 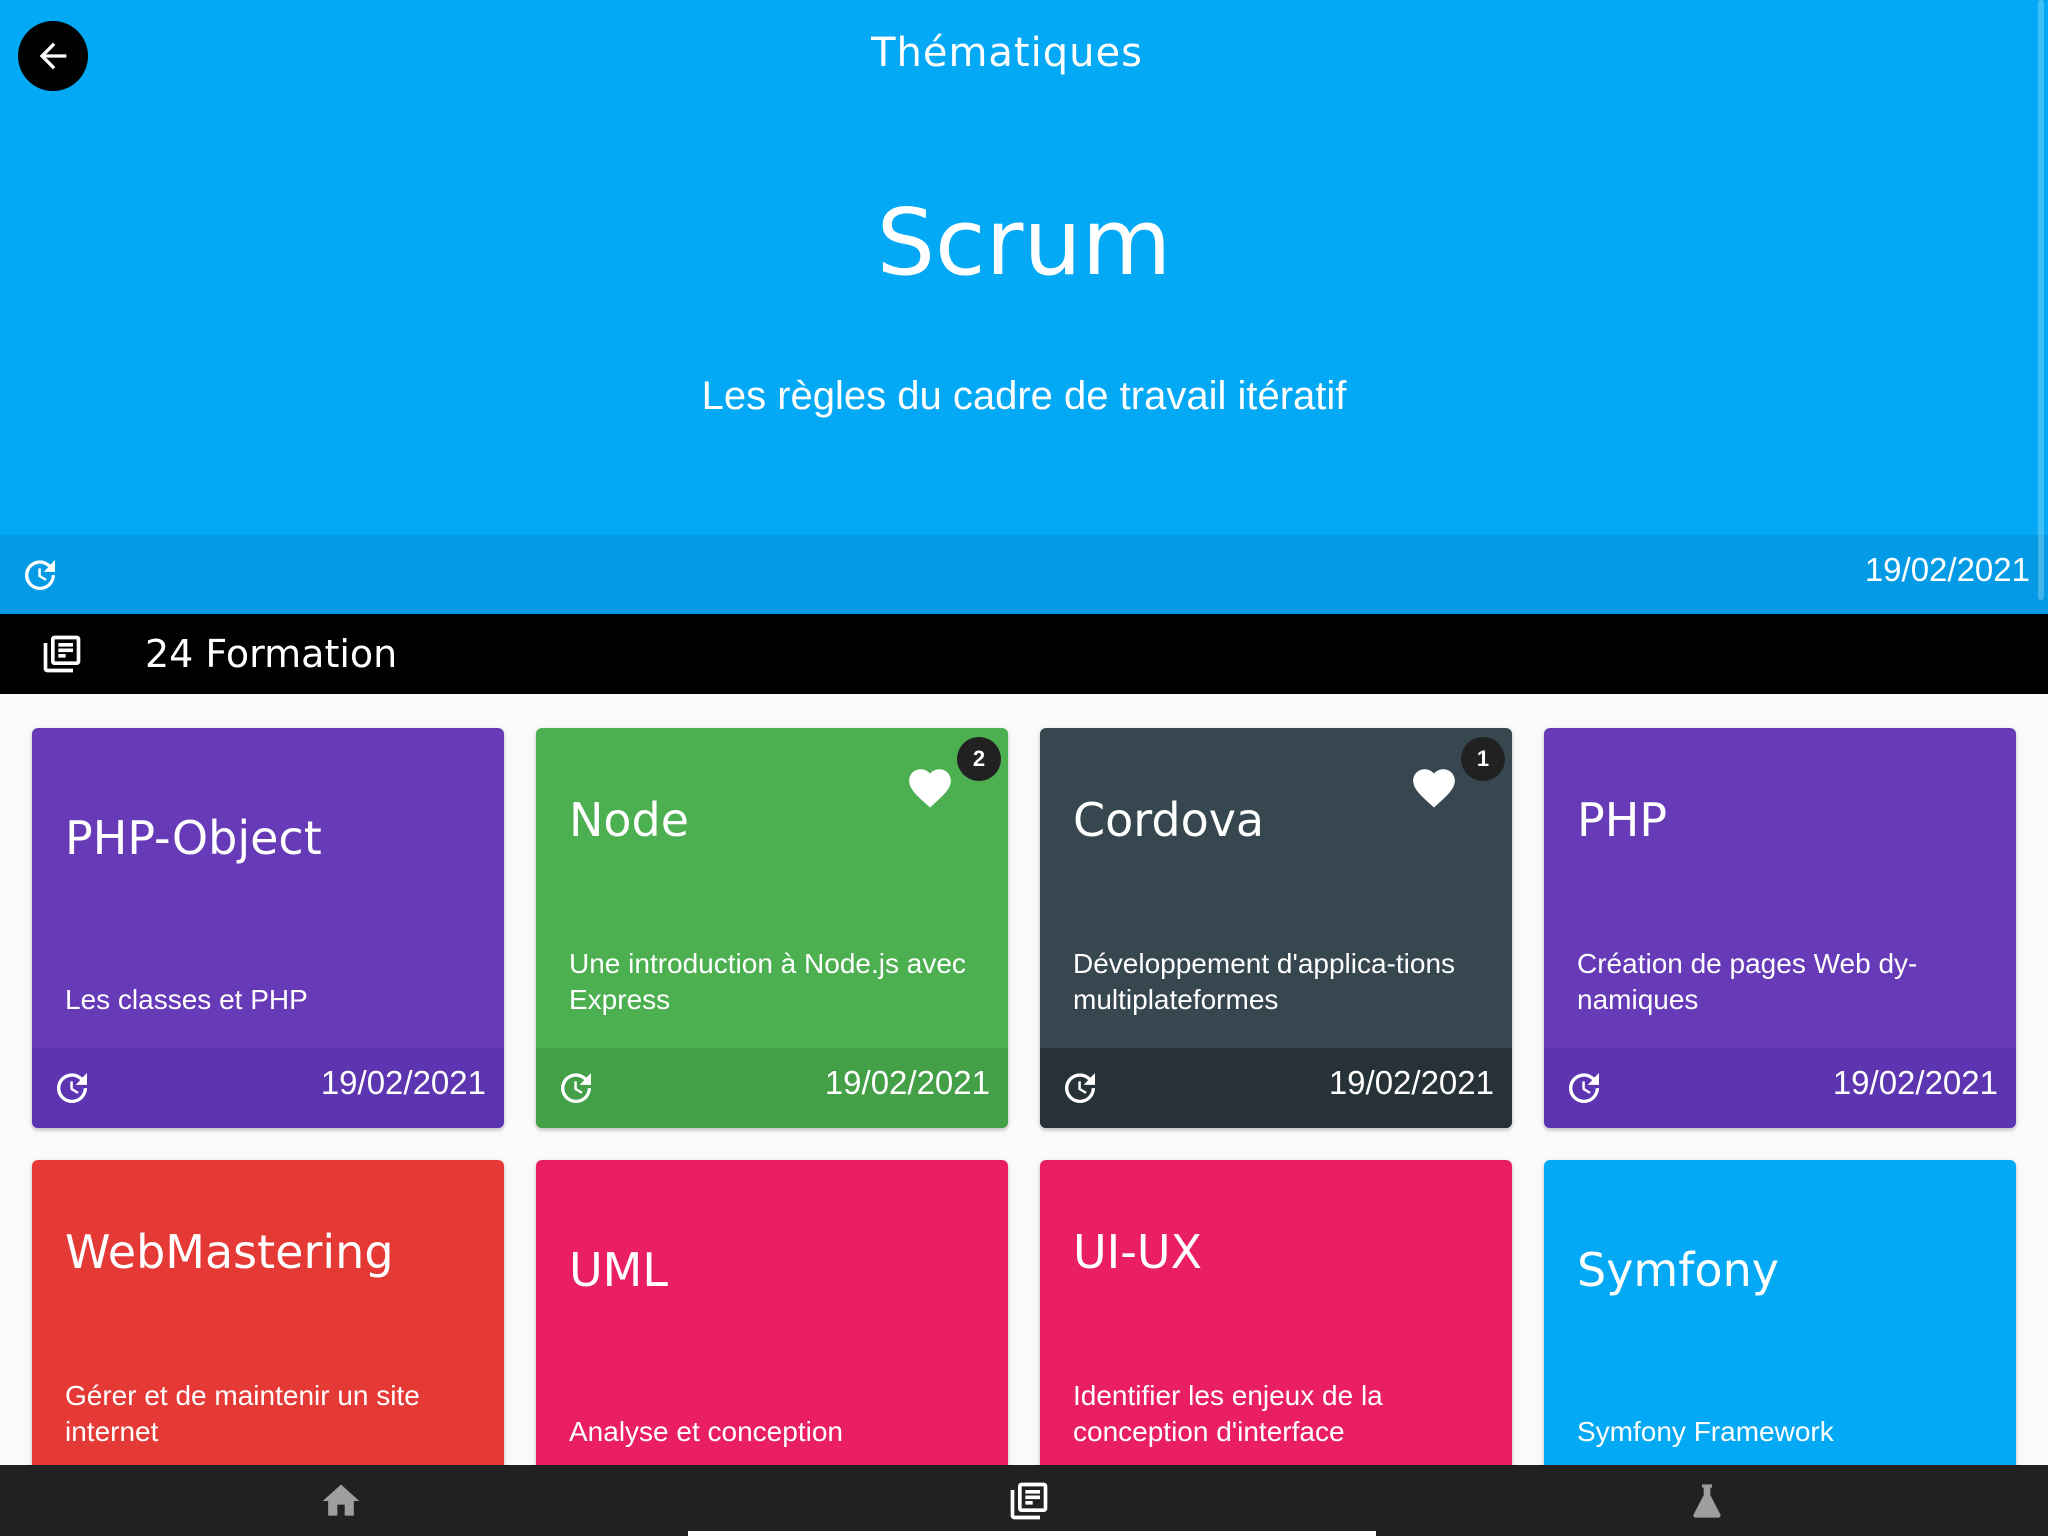 What do you see at coordinates (1705, 1431) in the screenshot?
I see `card-description-text: Symfony Framework` at bounding box center [1705, 1431].